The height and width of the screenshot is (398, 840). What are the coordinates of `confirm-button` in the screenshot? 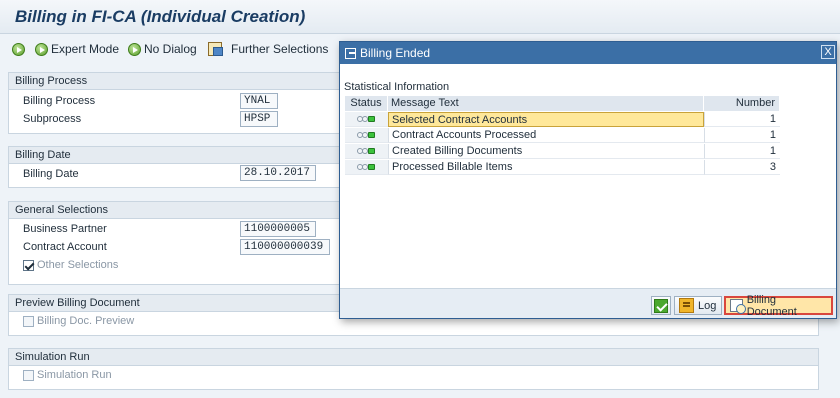 It's located at (661, 305).